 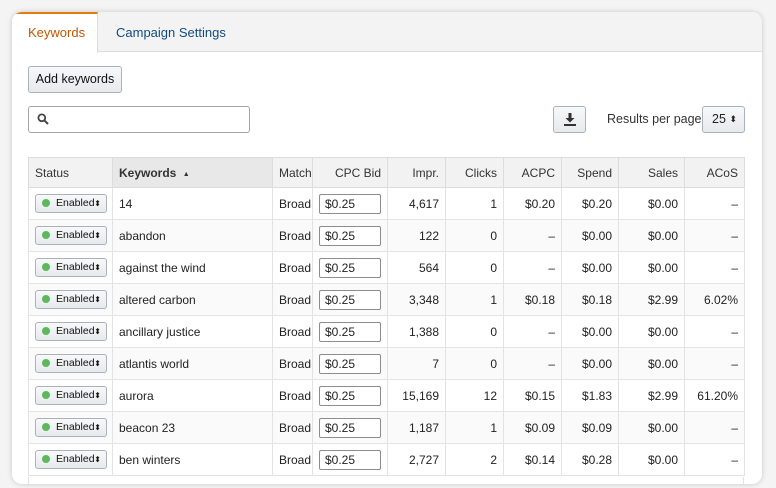 I want to click on column-header-keywords: Keywords ▲, so click(x=192, y=172).